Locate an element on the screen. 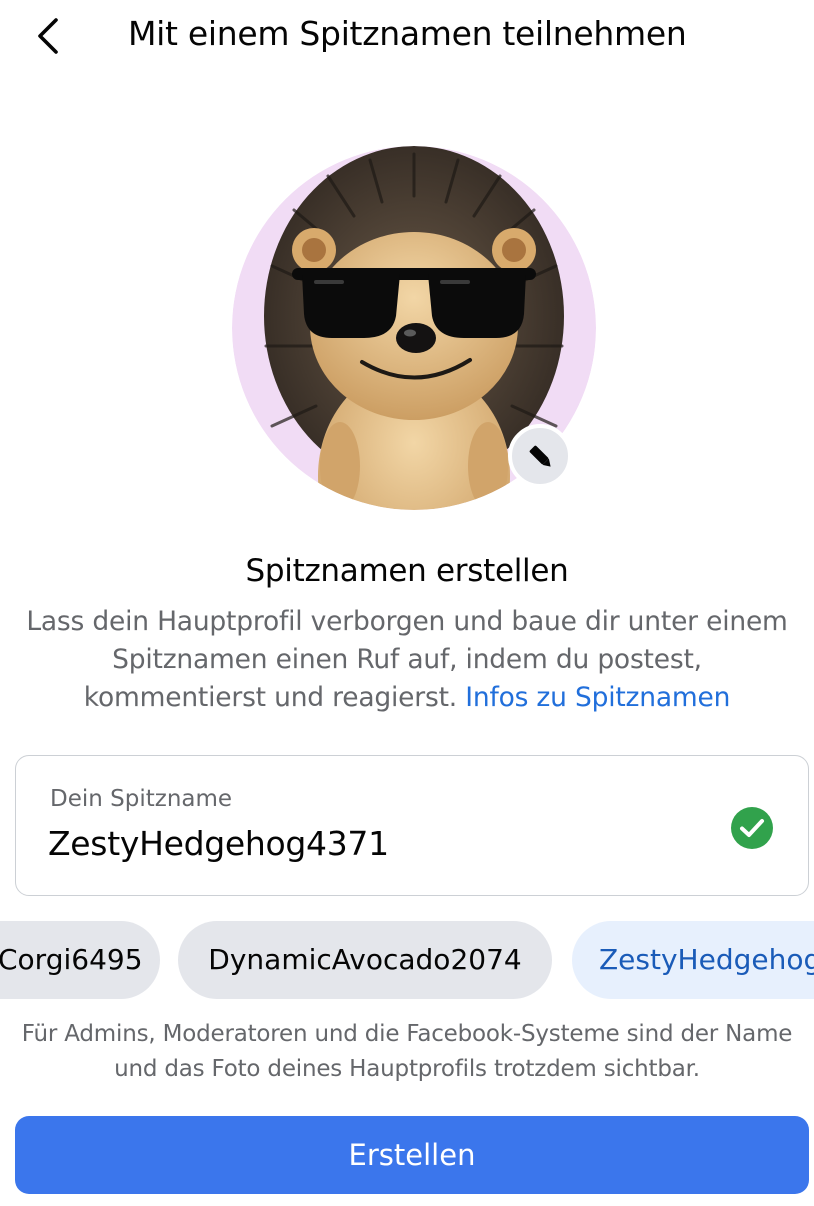 This screenshot has height=1206, width=814. suggestion-chip-selected: ZestyHedgehog4371 is located at coordinates (693, 960).